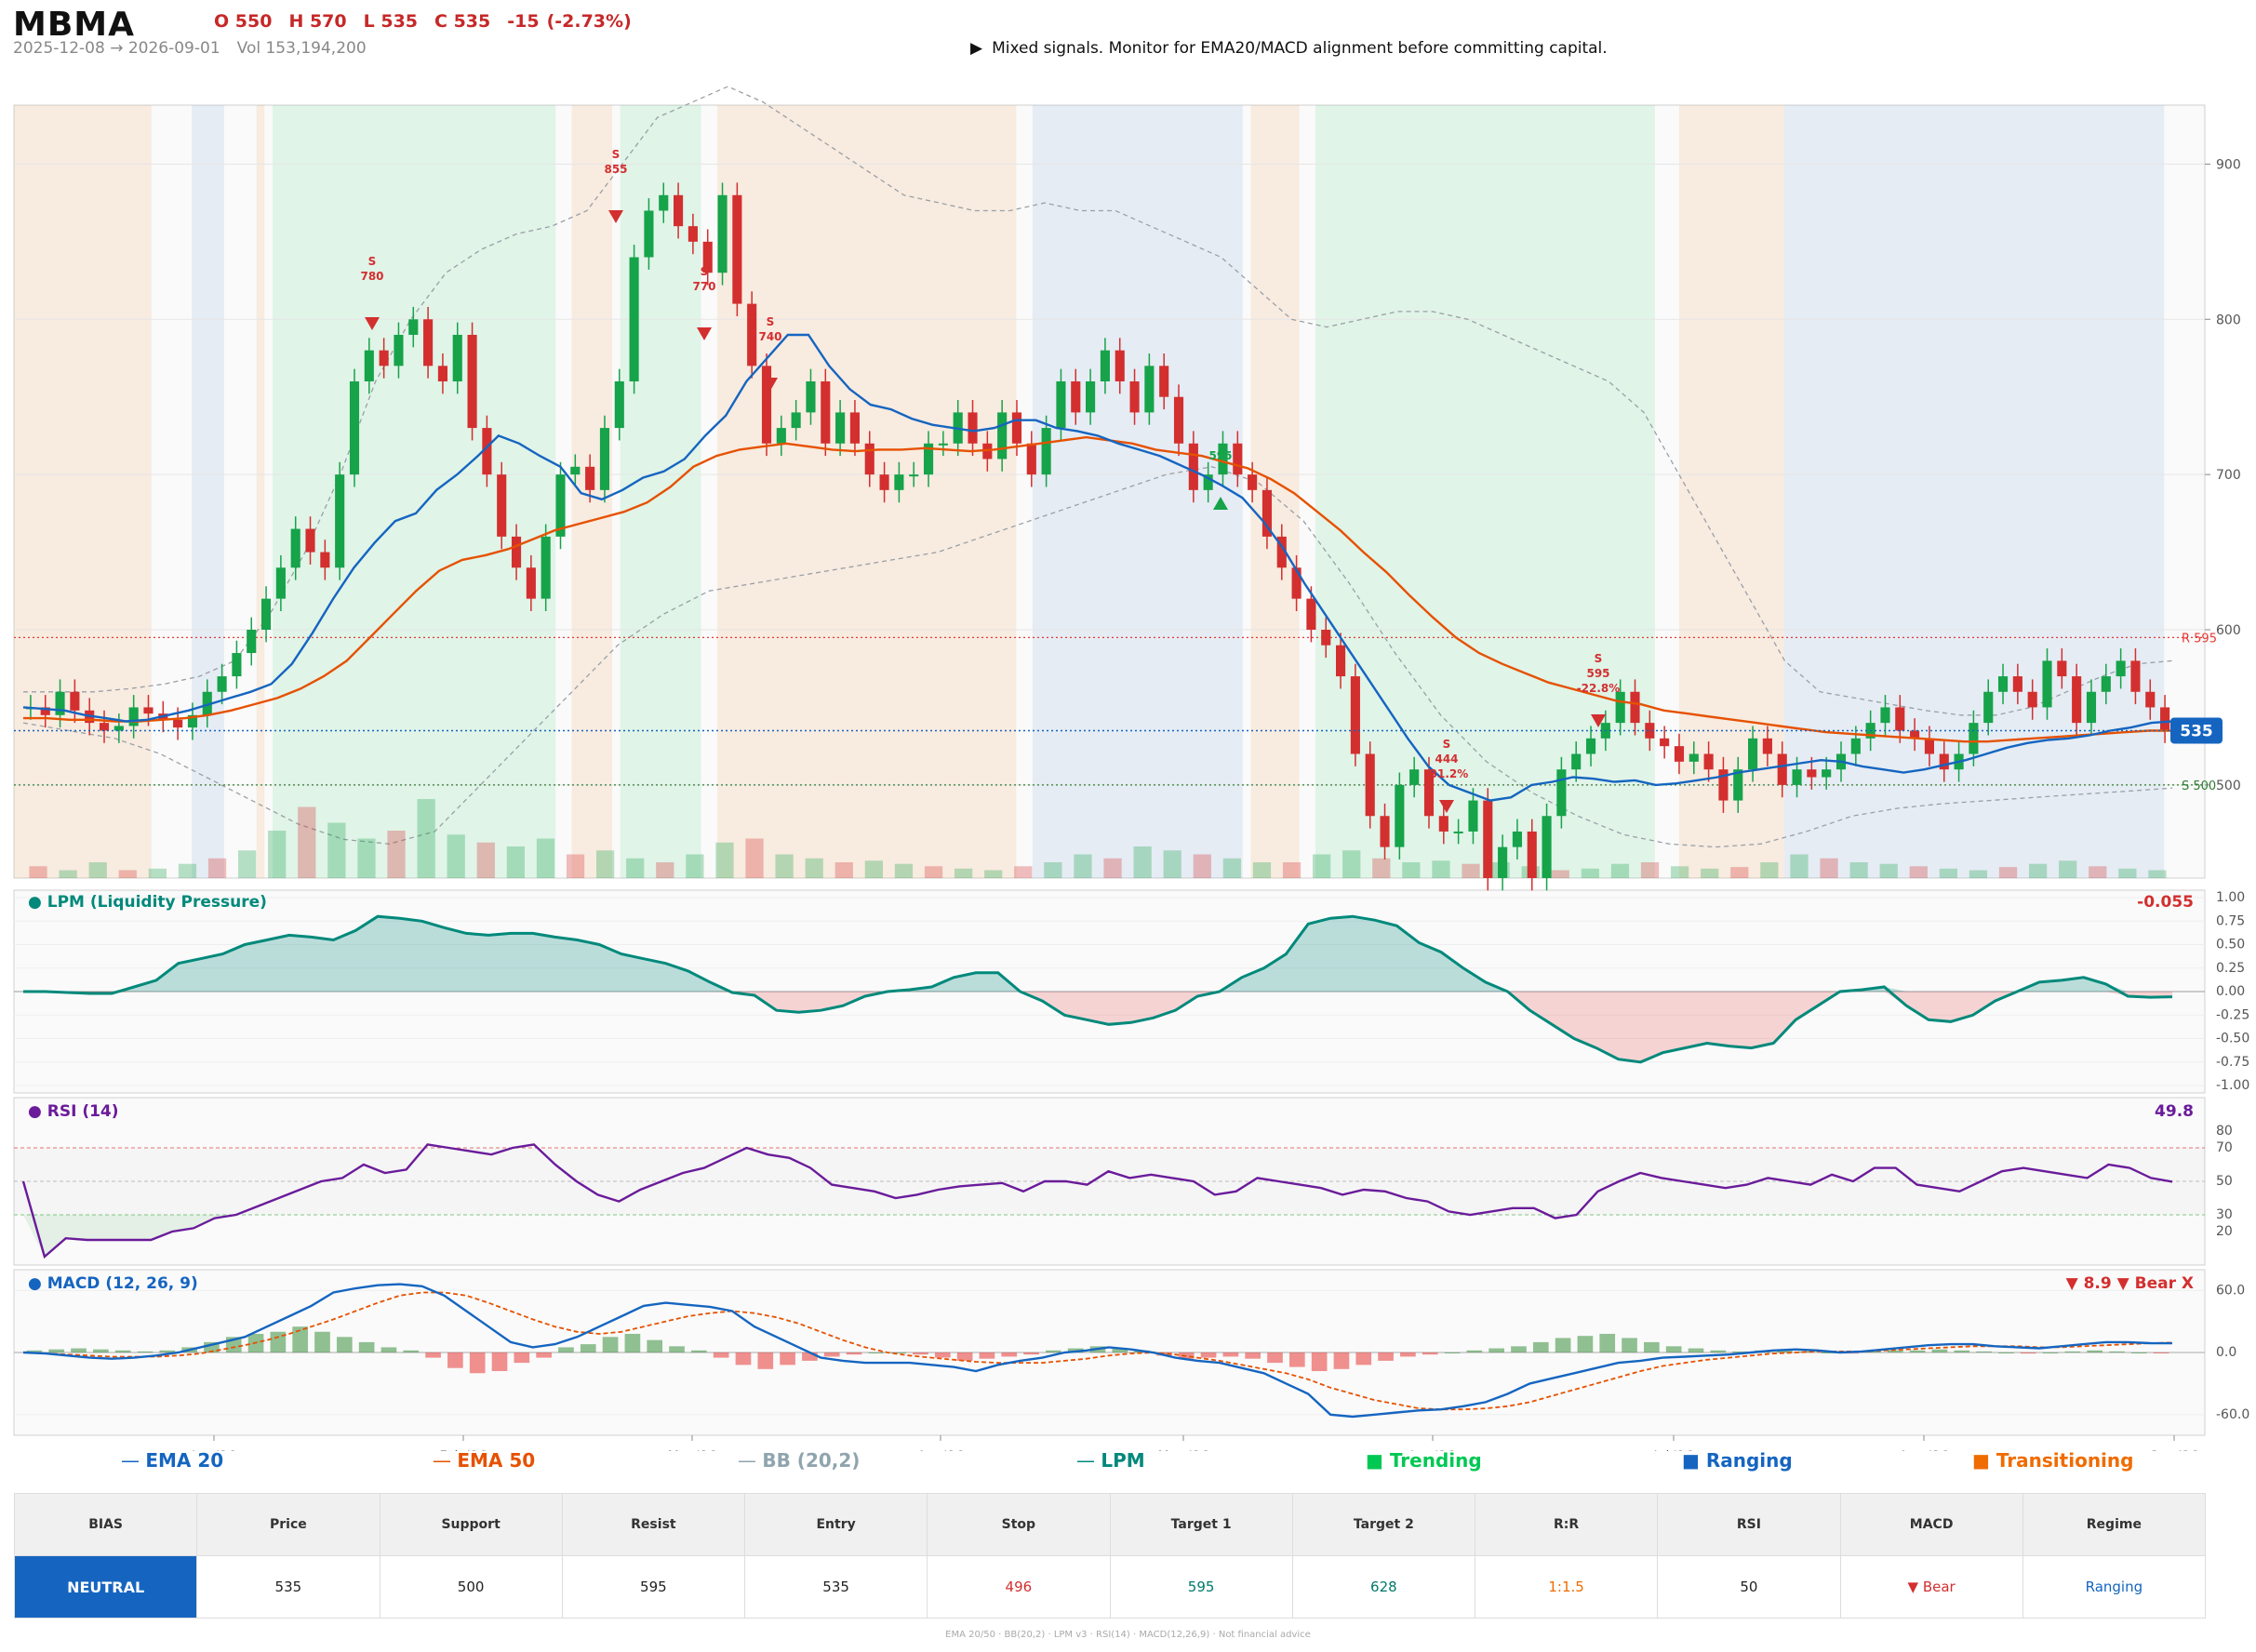 Image resolution: width=2256 pixels, height=1652 pixels. I want to click on price-tick-label: 700, so click(2228, 475).